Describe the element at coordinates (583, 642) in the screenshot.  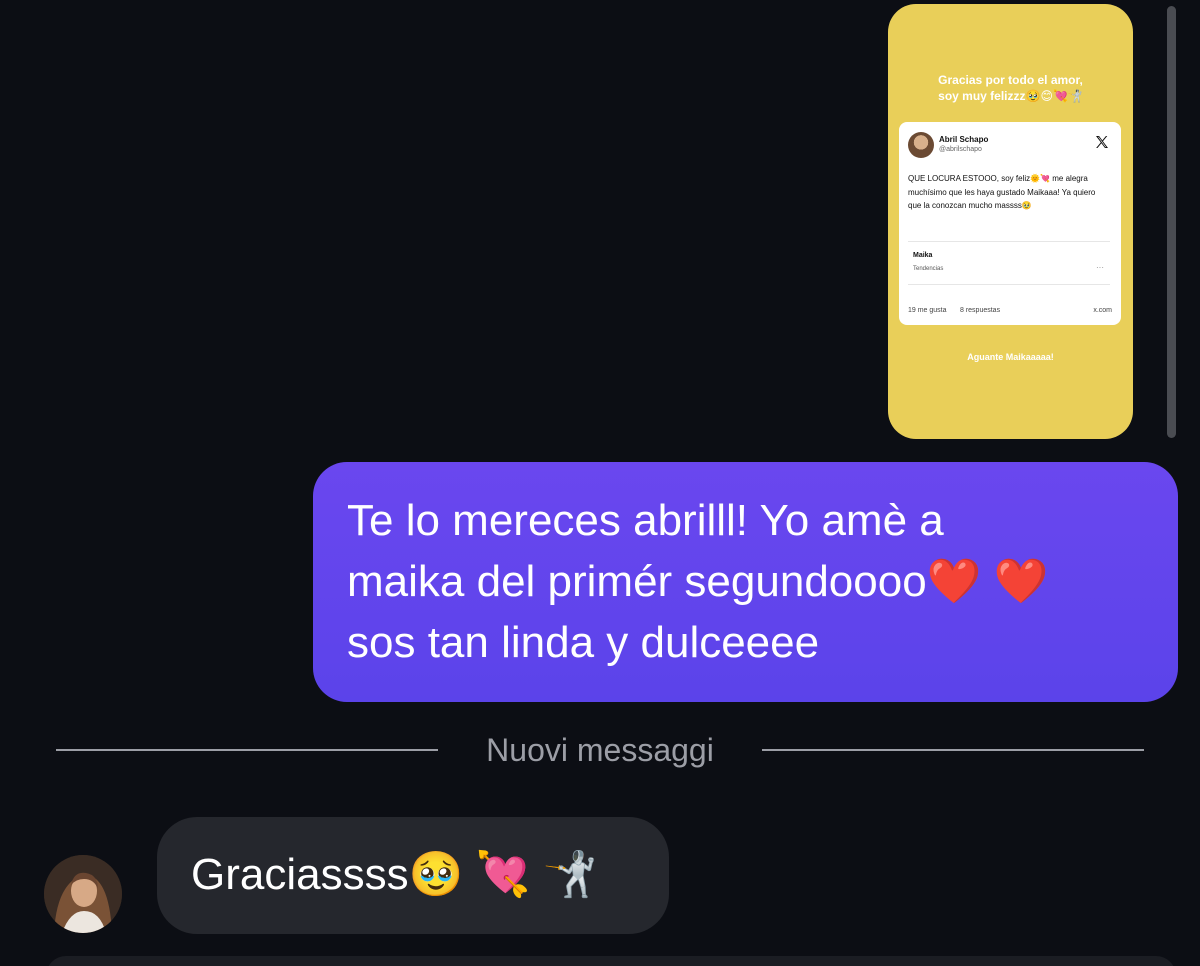
I see `outgoing-message-line3: sos tan linda y dulceeee` at that location.